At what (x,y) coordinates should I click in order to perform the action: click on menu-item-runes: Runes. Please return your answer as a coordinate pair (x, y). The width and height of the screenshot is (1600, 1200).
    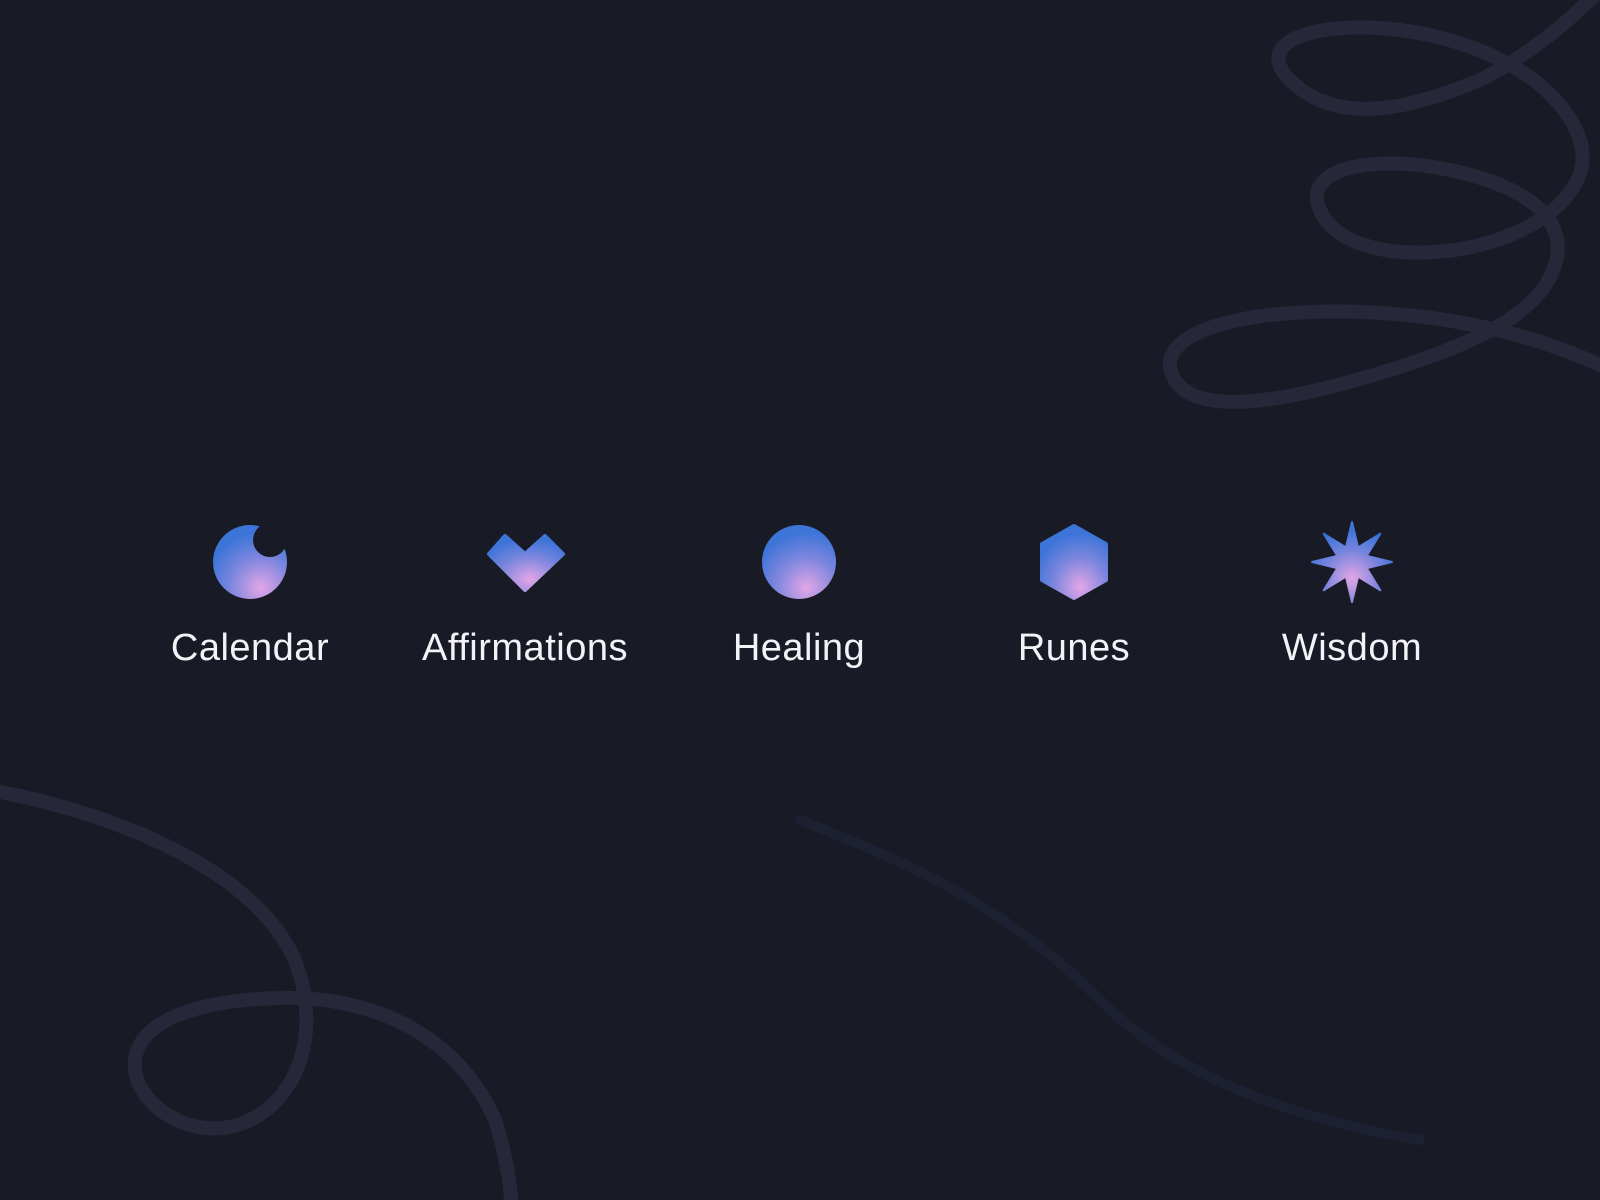
    Looking at the image, I should click on (1074, 595).